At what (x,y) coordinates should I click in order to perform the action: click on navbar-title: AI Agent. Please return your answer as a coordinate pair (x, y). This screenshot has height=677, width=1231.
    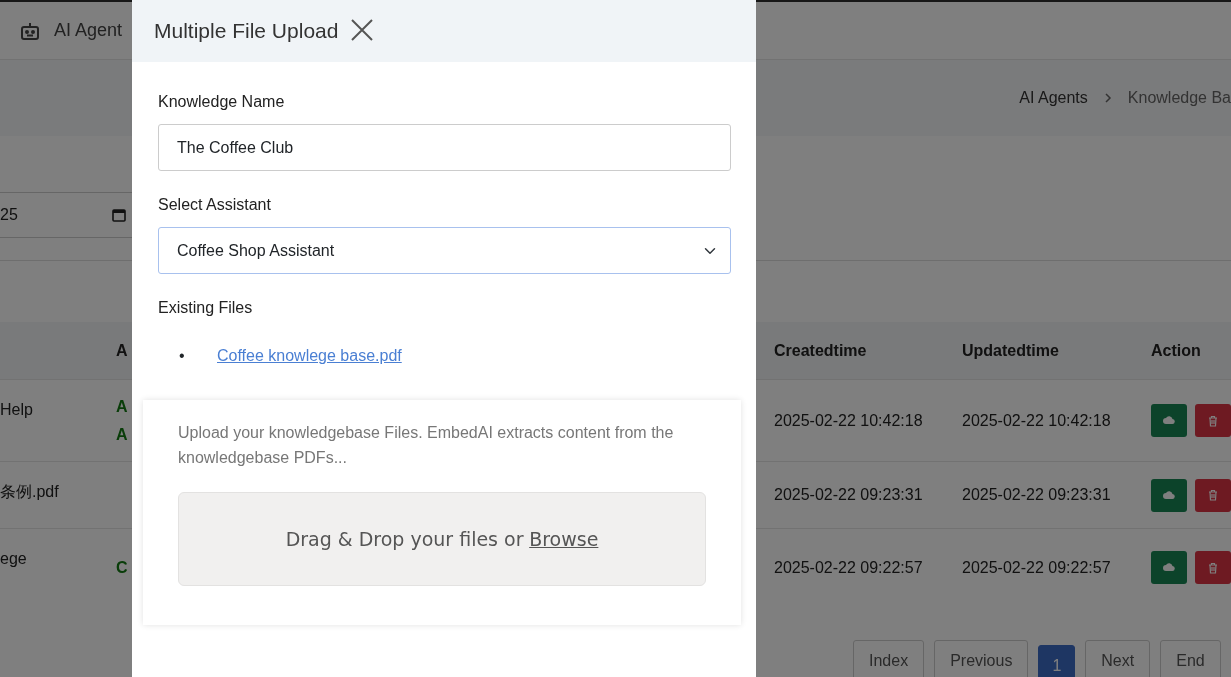
    Looking at the image, I should click on (88, 30).